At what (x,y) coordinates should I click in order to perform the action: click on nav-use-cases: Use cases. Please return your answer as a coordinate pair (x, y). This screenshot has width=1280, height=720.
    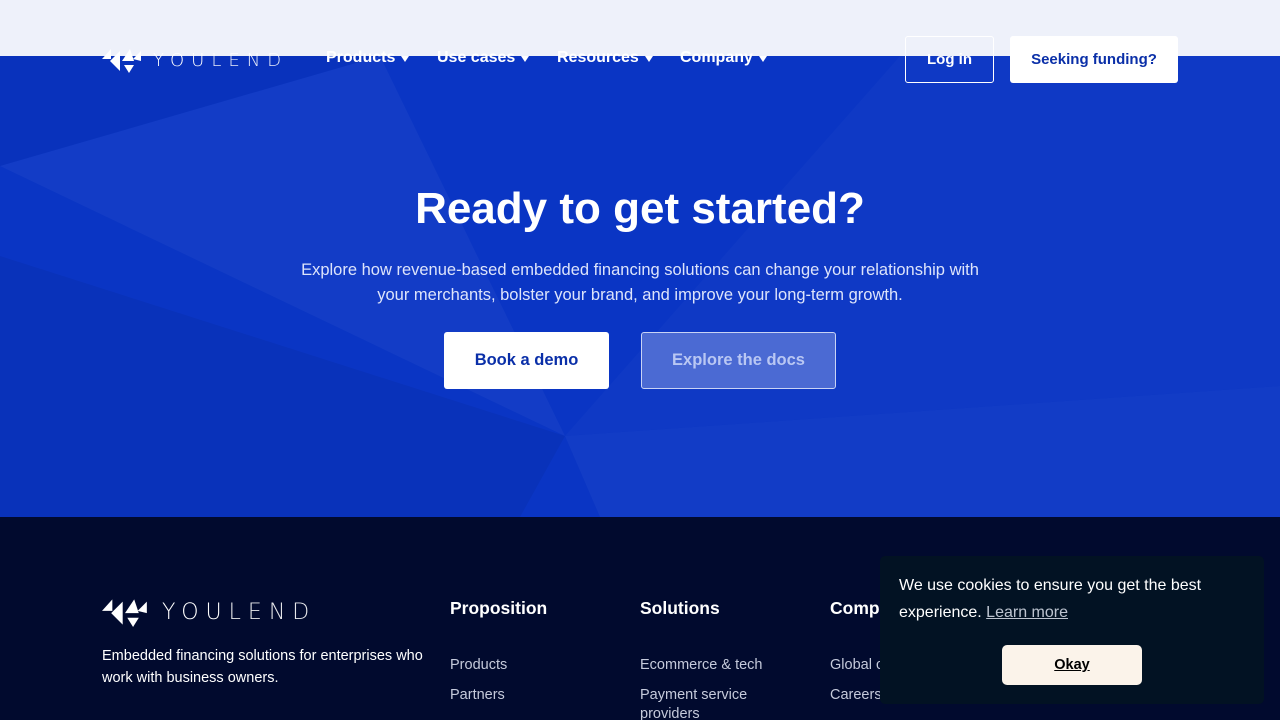
    Looking at the image, I should click on (483, 58).